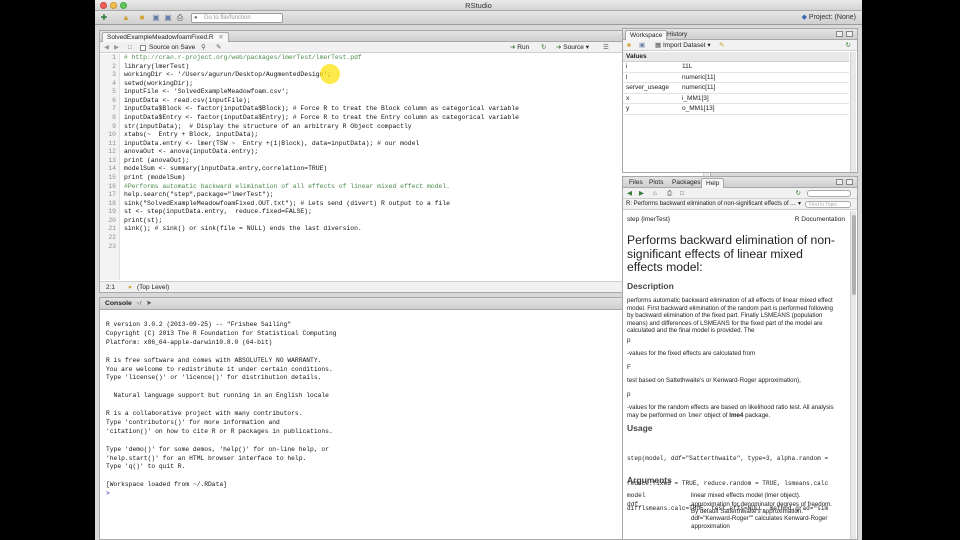  I want to click on source-button: ➜ Source ▾, so click(572, 47).